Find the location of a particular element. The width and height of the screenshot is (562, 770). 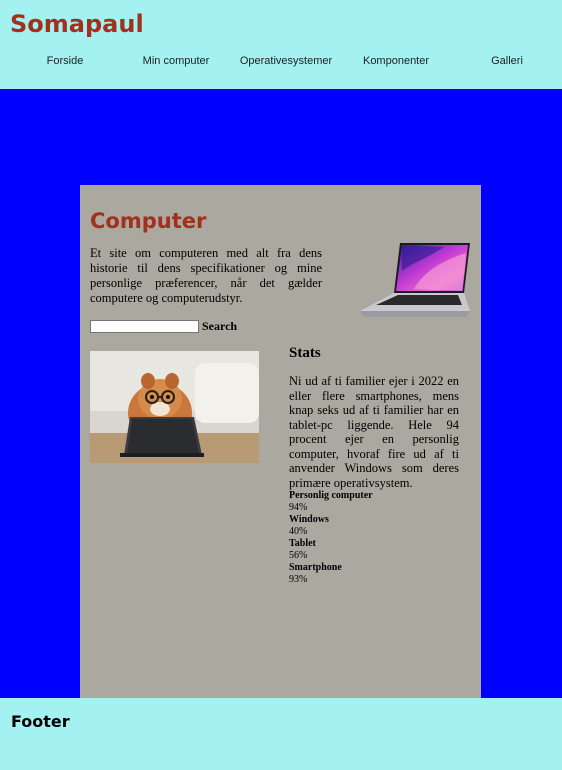

stat-value: 94% is located at coordinates (298, 507).